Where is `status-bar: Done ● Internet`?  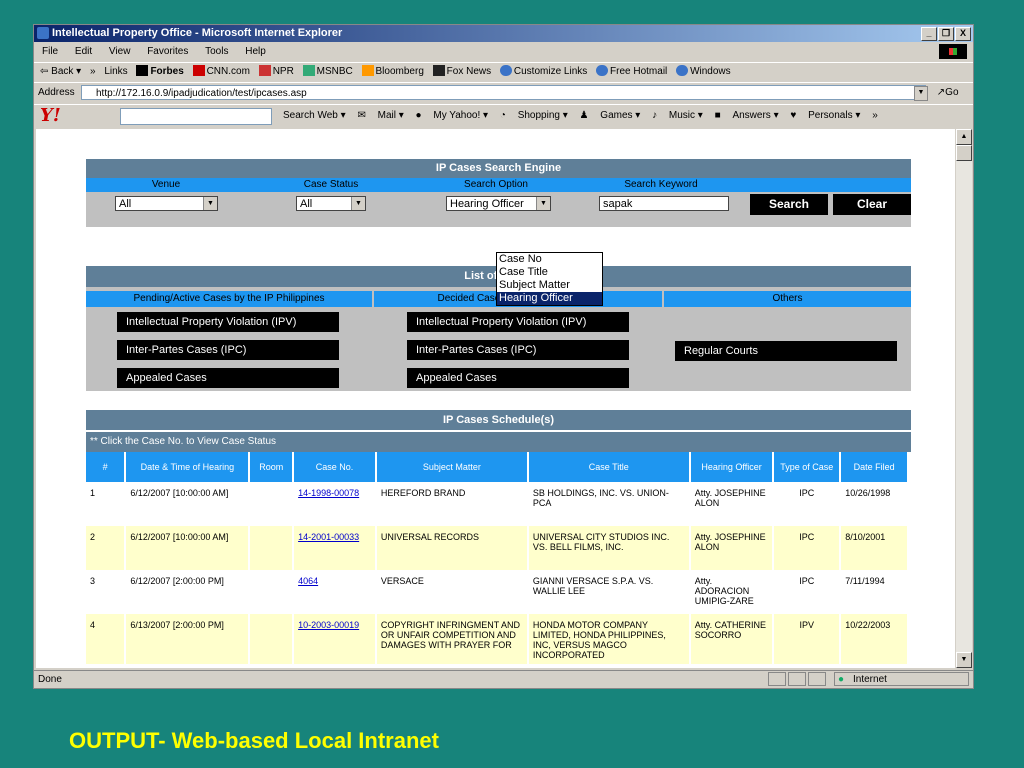 status-bar: Done ● Internet is located at coordinates (503, 679).